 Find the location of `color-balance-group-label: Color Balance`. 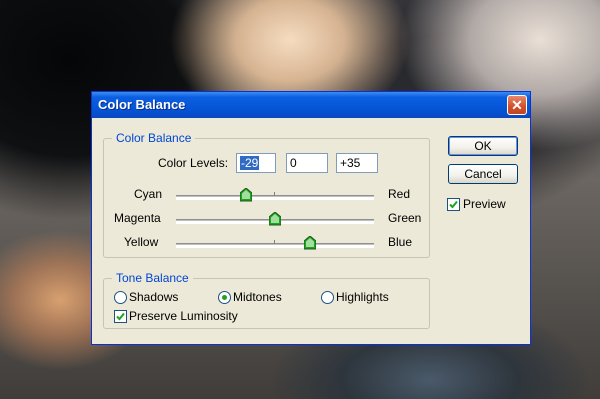

color-balance-group-label: Color Balance is located at coordinates (154, 138).